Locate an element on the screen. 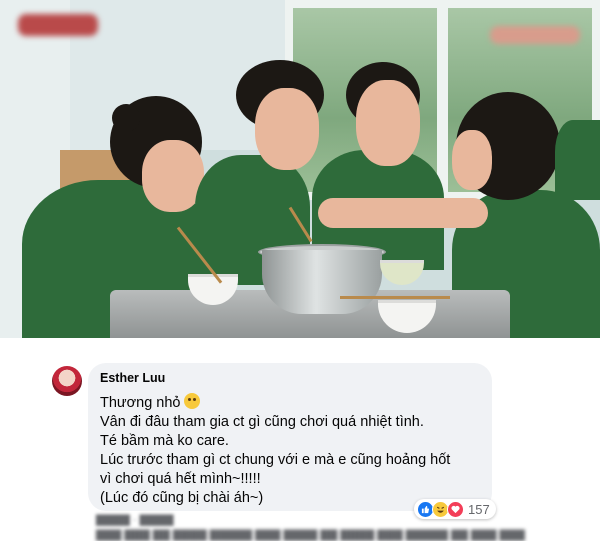 The height and width of the screenshot is (541, 600). comment-actions-blurred: ▇▇▇▇ · ▇▇▇▇ is located at coordinates (135, 520).